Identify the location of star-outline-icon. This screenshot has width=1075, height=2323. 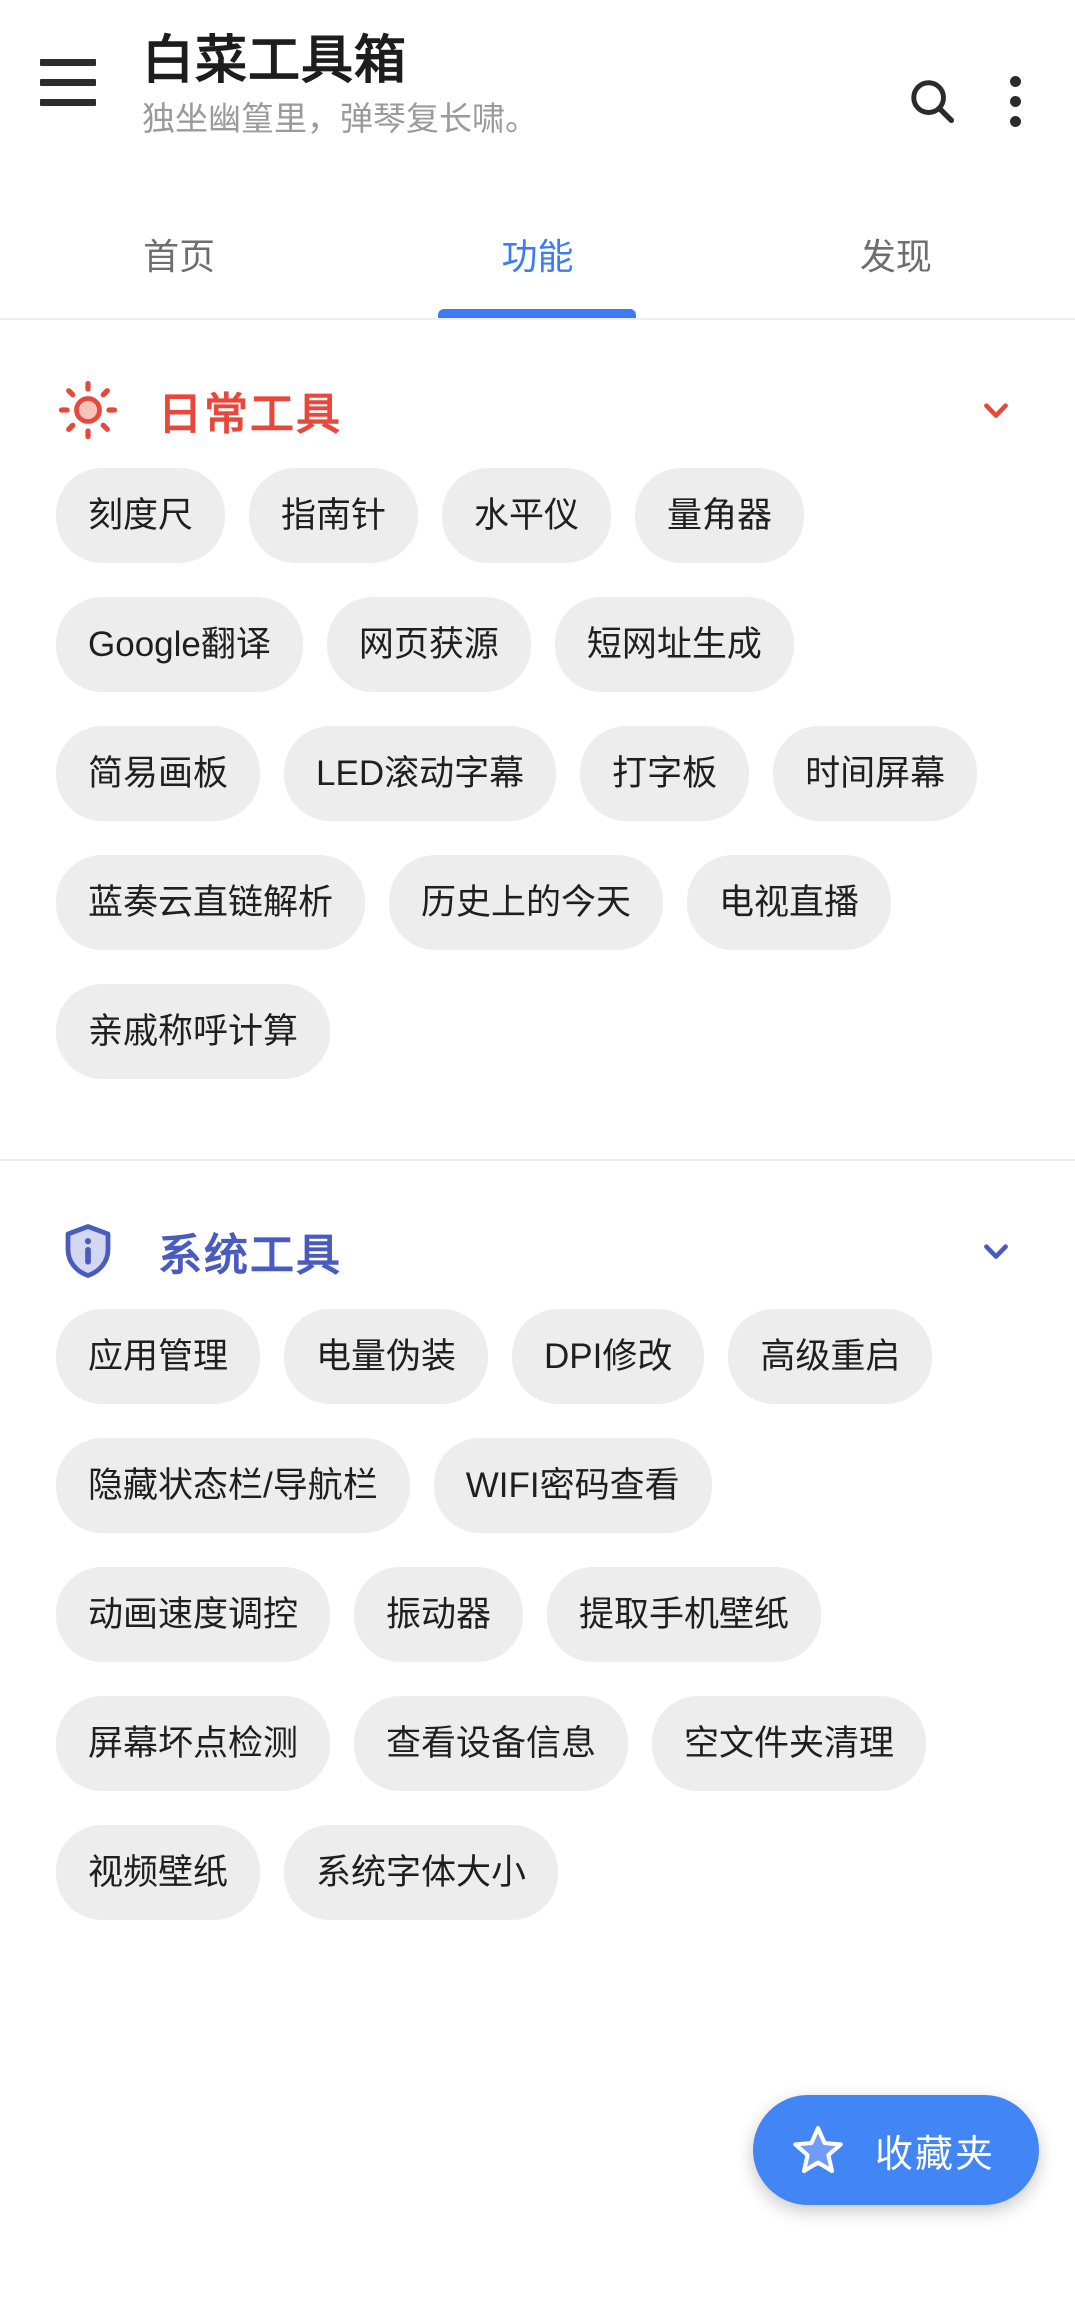
(818, 2150).